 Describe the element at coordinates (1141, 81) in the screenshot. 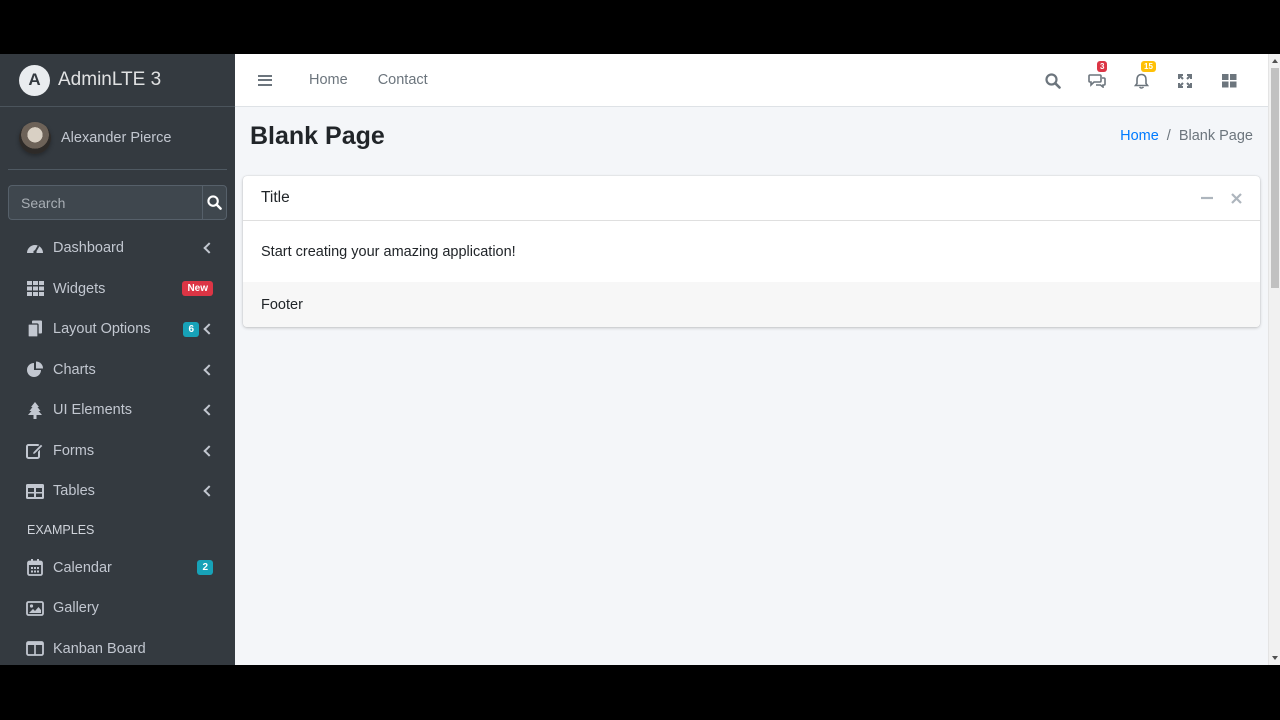

I see `bell-icon` at that location.